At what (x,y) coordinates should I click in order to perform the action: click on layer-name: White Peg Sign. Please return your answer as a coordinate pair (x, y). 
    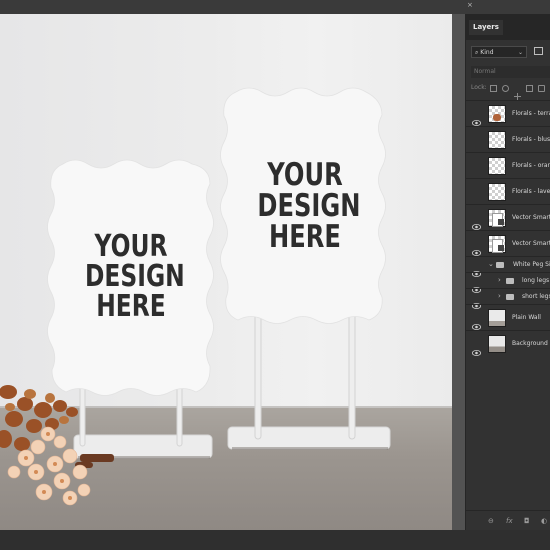
    Looking at the image, I should click on (531, 264).